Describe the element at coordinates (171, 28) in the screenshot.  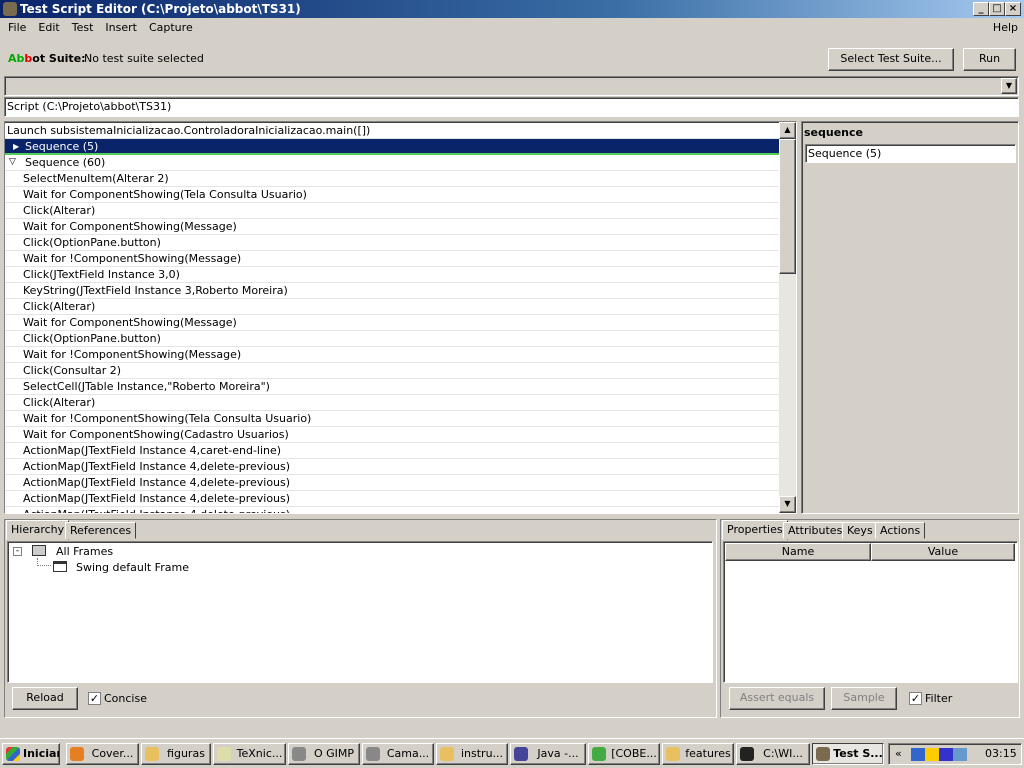
I see `menu-capture: Capture` at that location.